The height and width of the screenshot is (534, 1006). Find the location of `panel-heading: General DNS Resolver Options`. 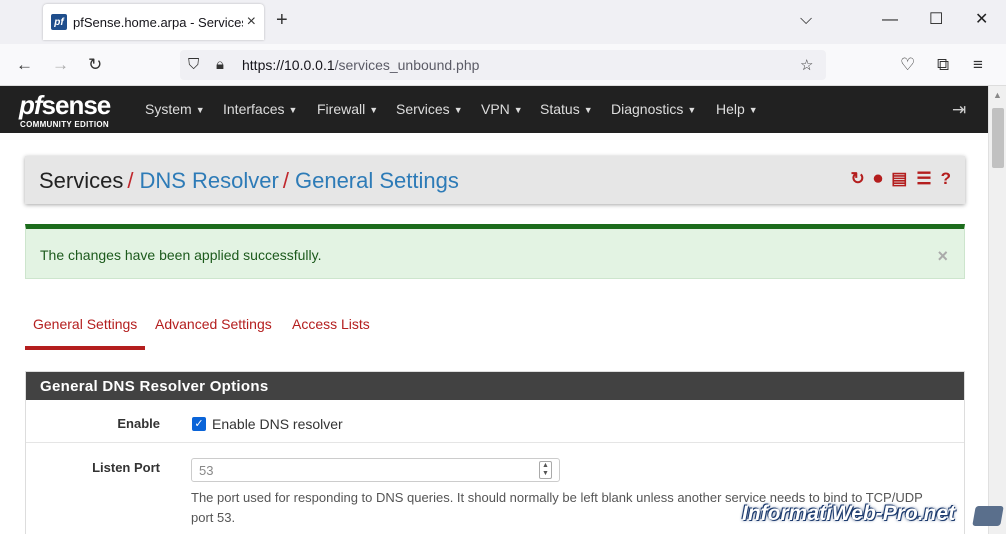

panel-heading: General DNS Resolver Options is located at coordinates (495, 386).